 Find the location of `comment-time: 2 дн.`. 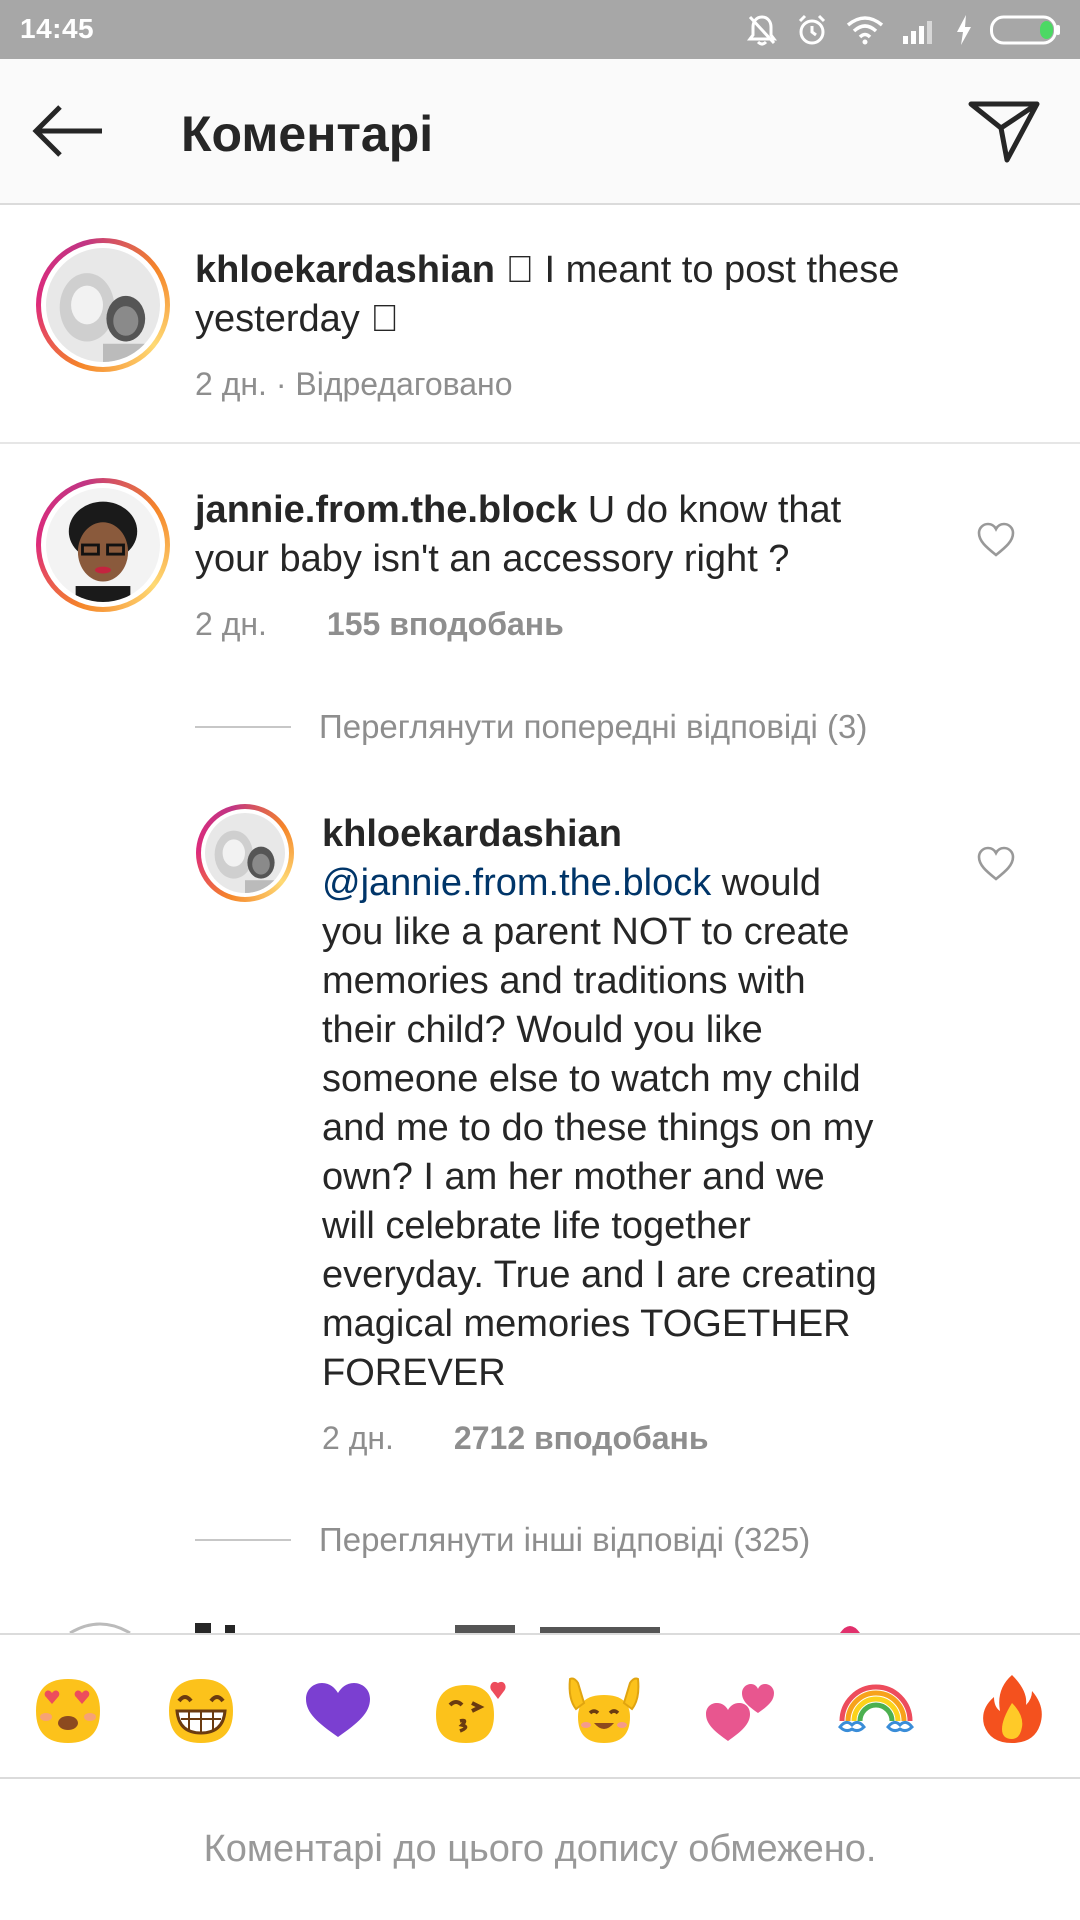

comment-time: 2 дн. is located at coordinates (231, 624).